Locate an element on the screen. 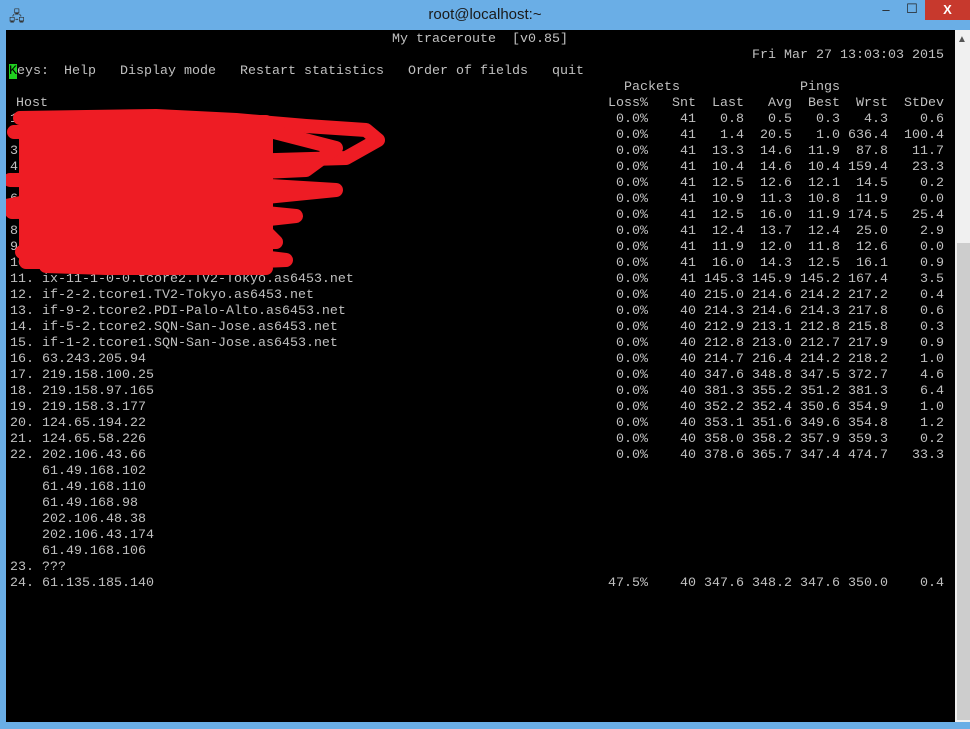 The width and height of the screenshot is (970, 729). close-button: X is located at coordinates (947, 10).